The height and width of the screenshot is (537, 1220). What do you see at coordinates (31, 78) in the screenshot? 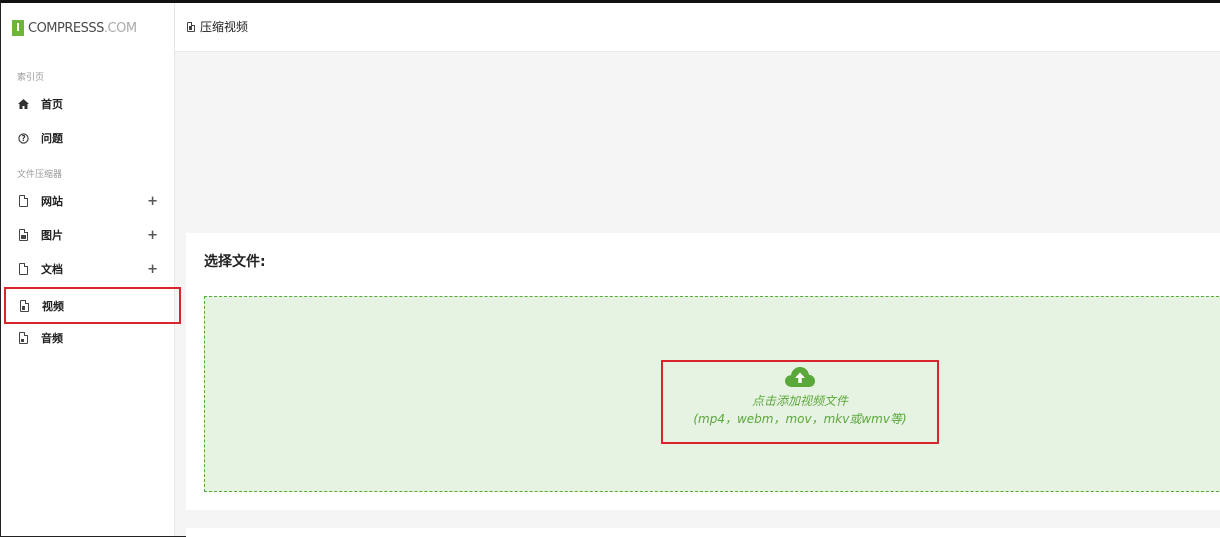
I see `section-label-index: 索引页` at bounding box center [31, 78].